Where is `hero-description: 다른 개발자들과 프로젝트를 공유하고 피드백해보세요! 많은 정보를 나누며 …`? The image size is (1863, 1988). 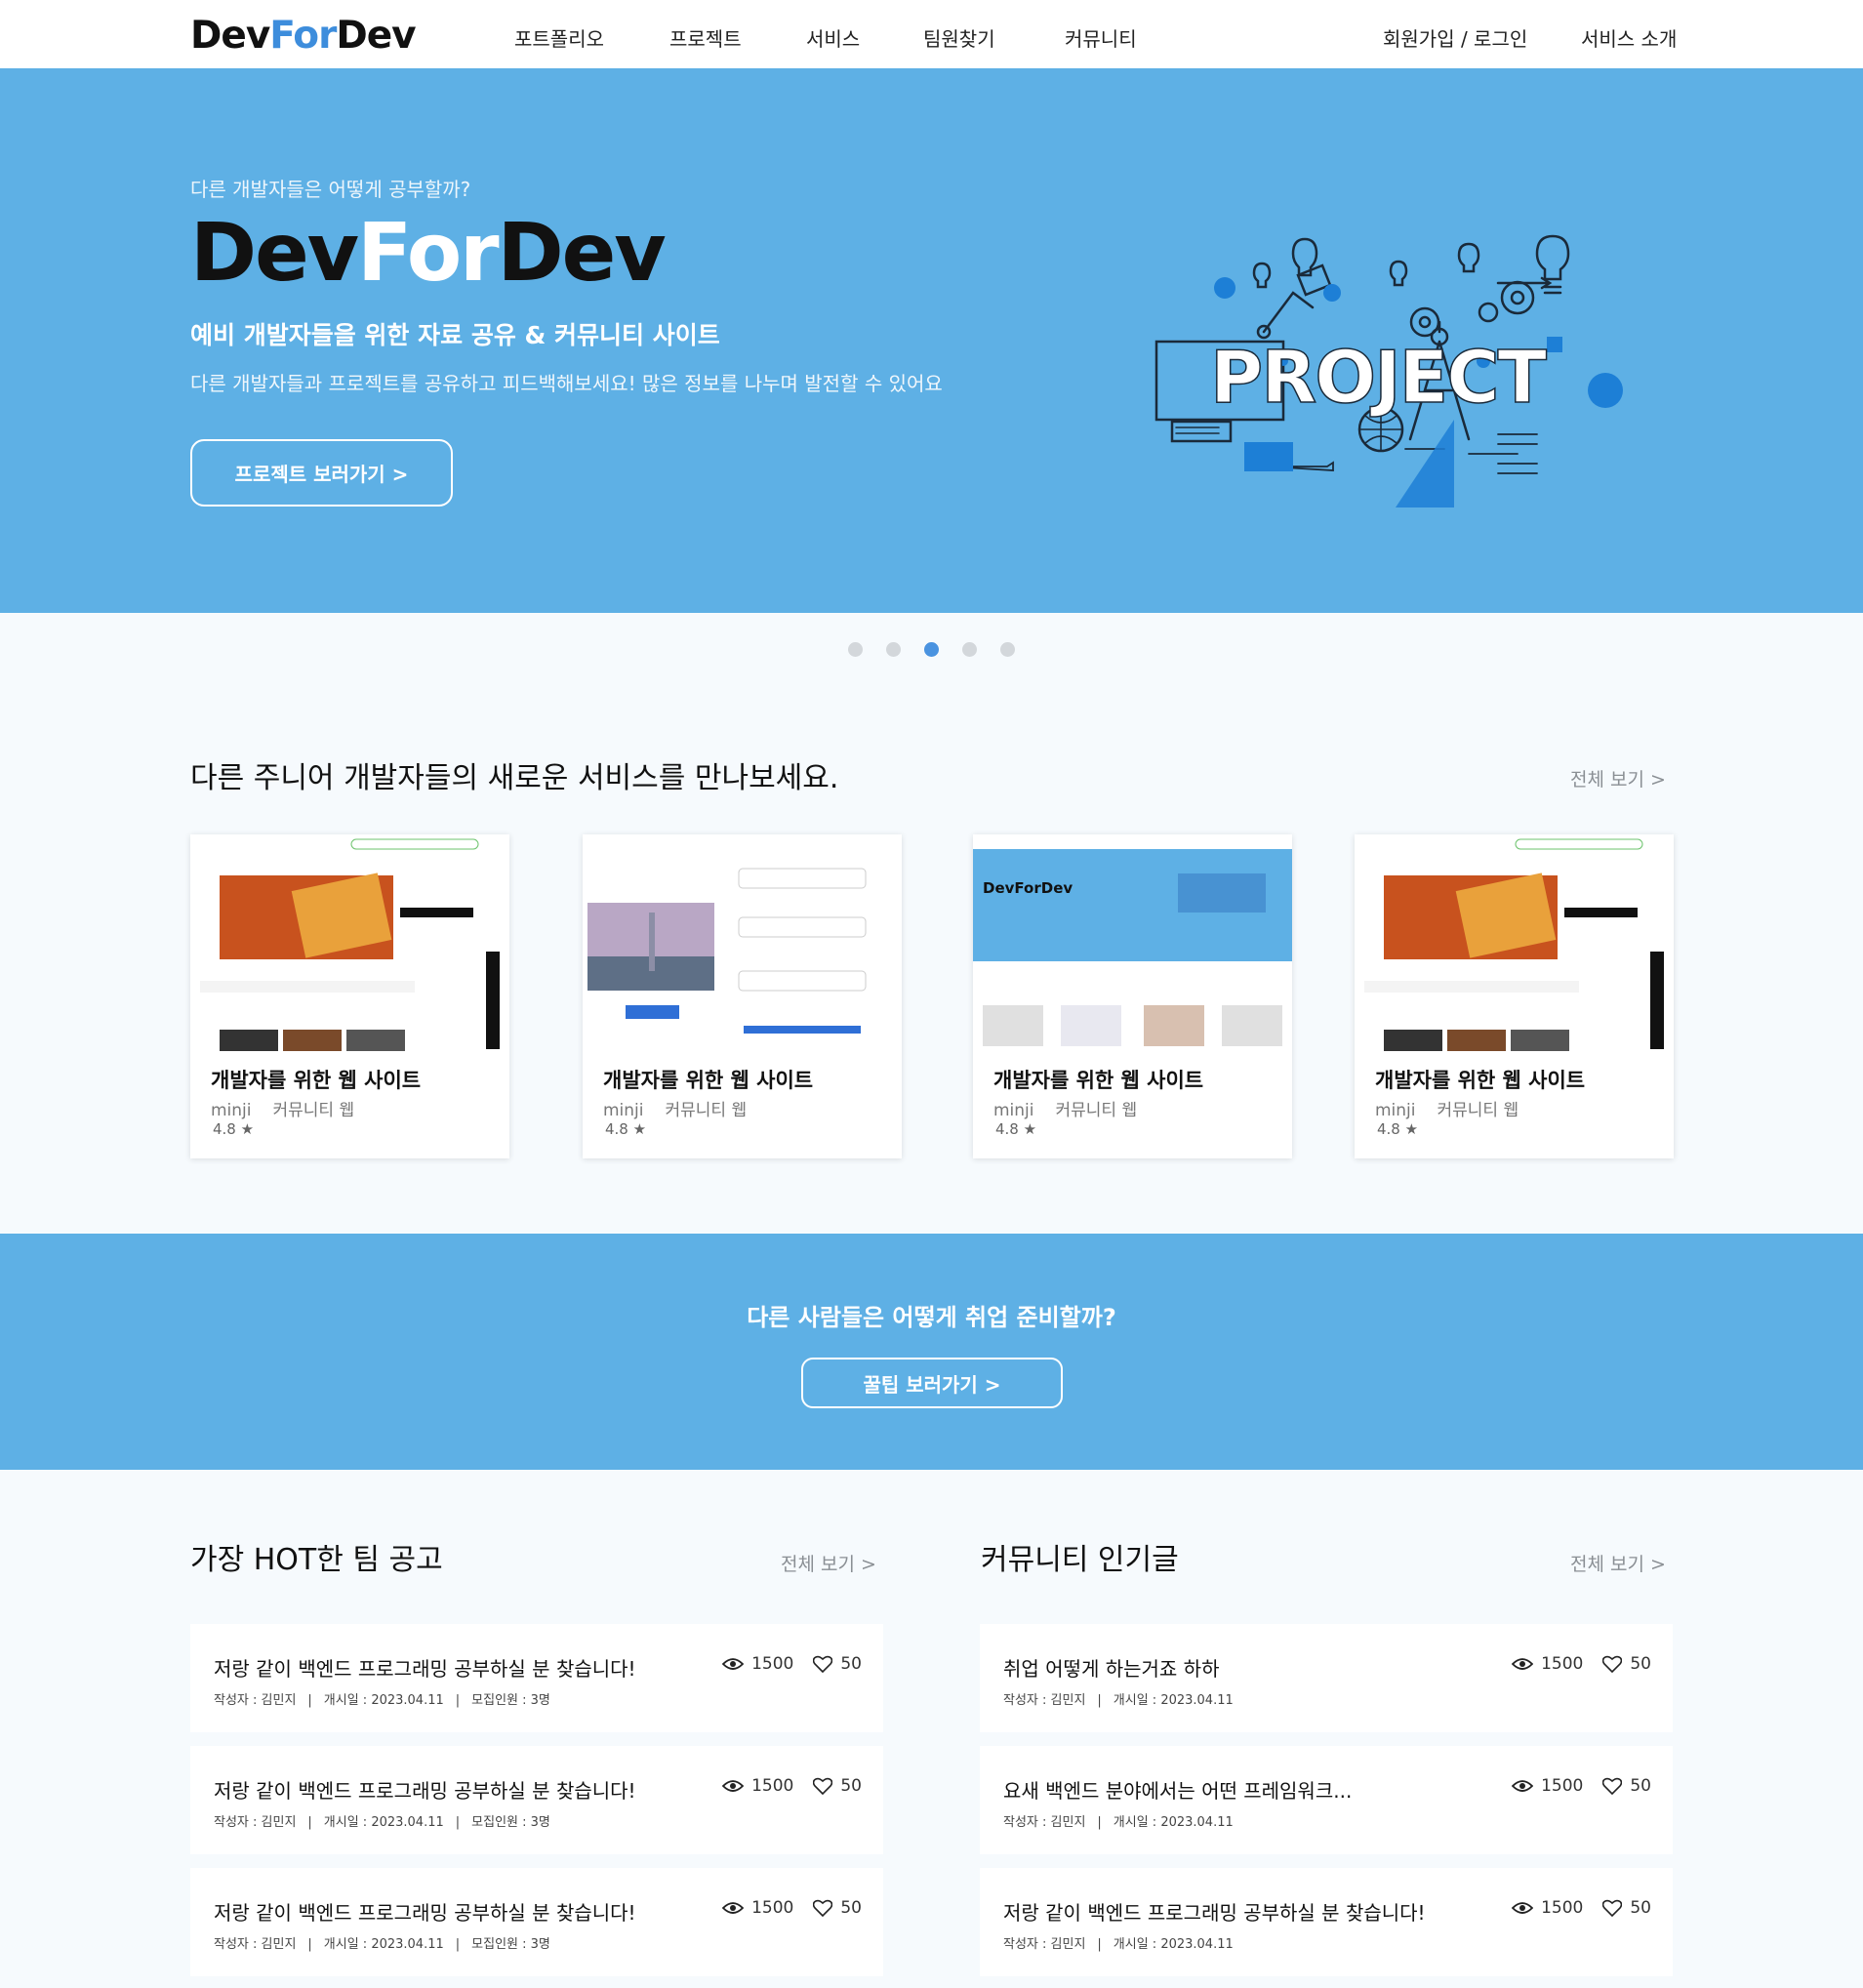 hero-description: 다른 개발자들과 프로젝트를 공유하고 피드백해보세요! 많은 정보를 나누며 … is located at coordinates (567, 383).